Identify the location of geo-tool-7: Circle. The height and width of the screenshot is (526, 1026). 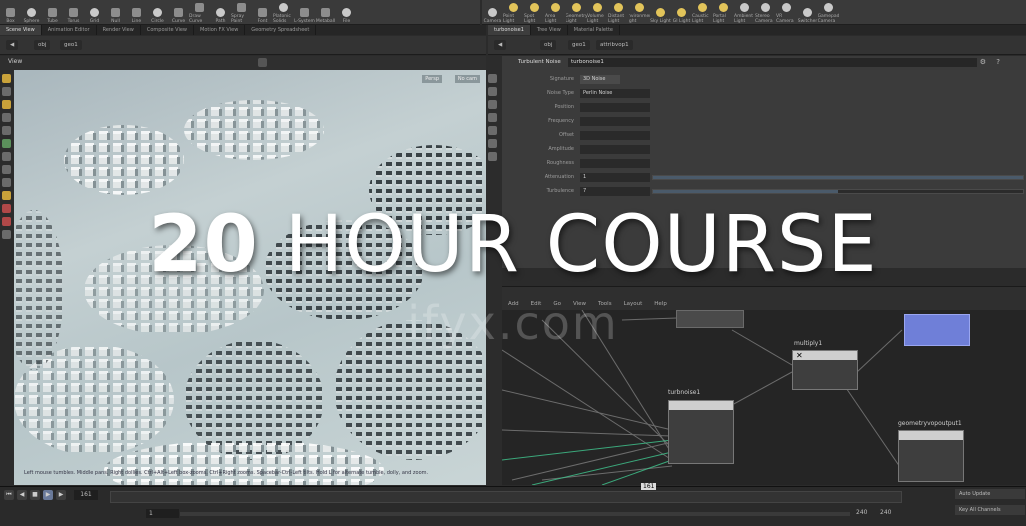
(157, 13).